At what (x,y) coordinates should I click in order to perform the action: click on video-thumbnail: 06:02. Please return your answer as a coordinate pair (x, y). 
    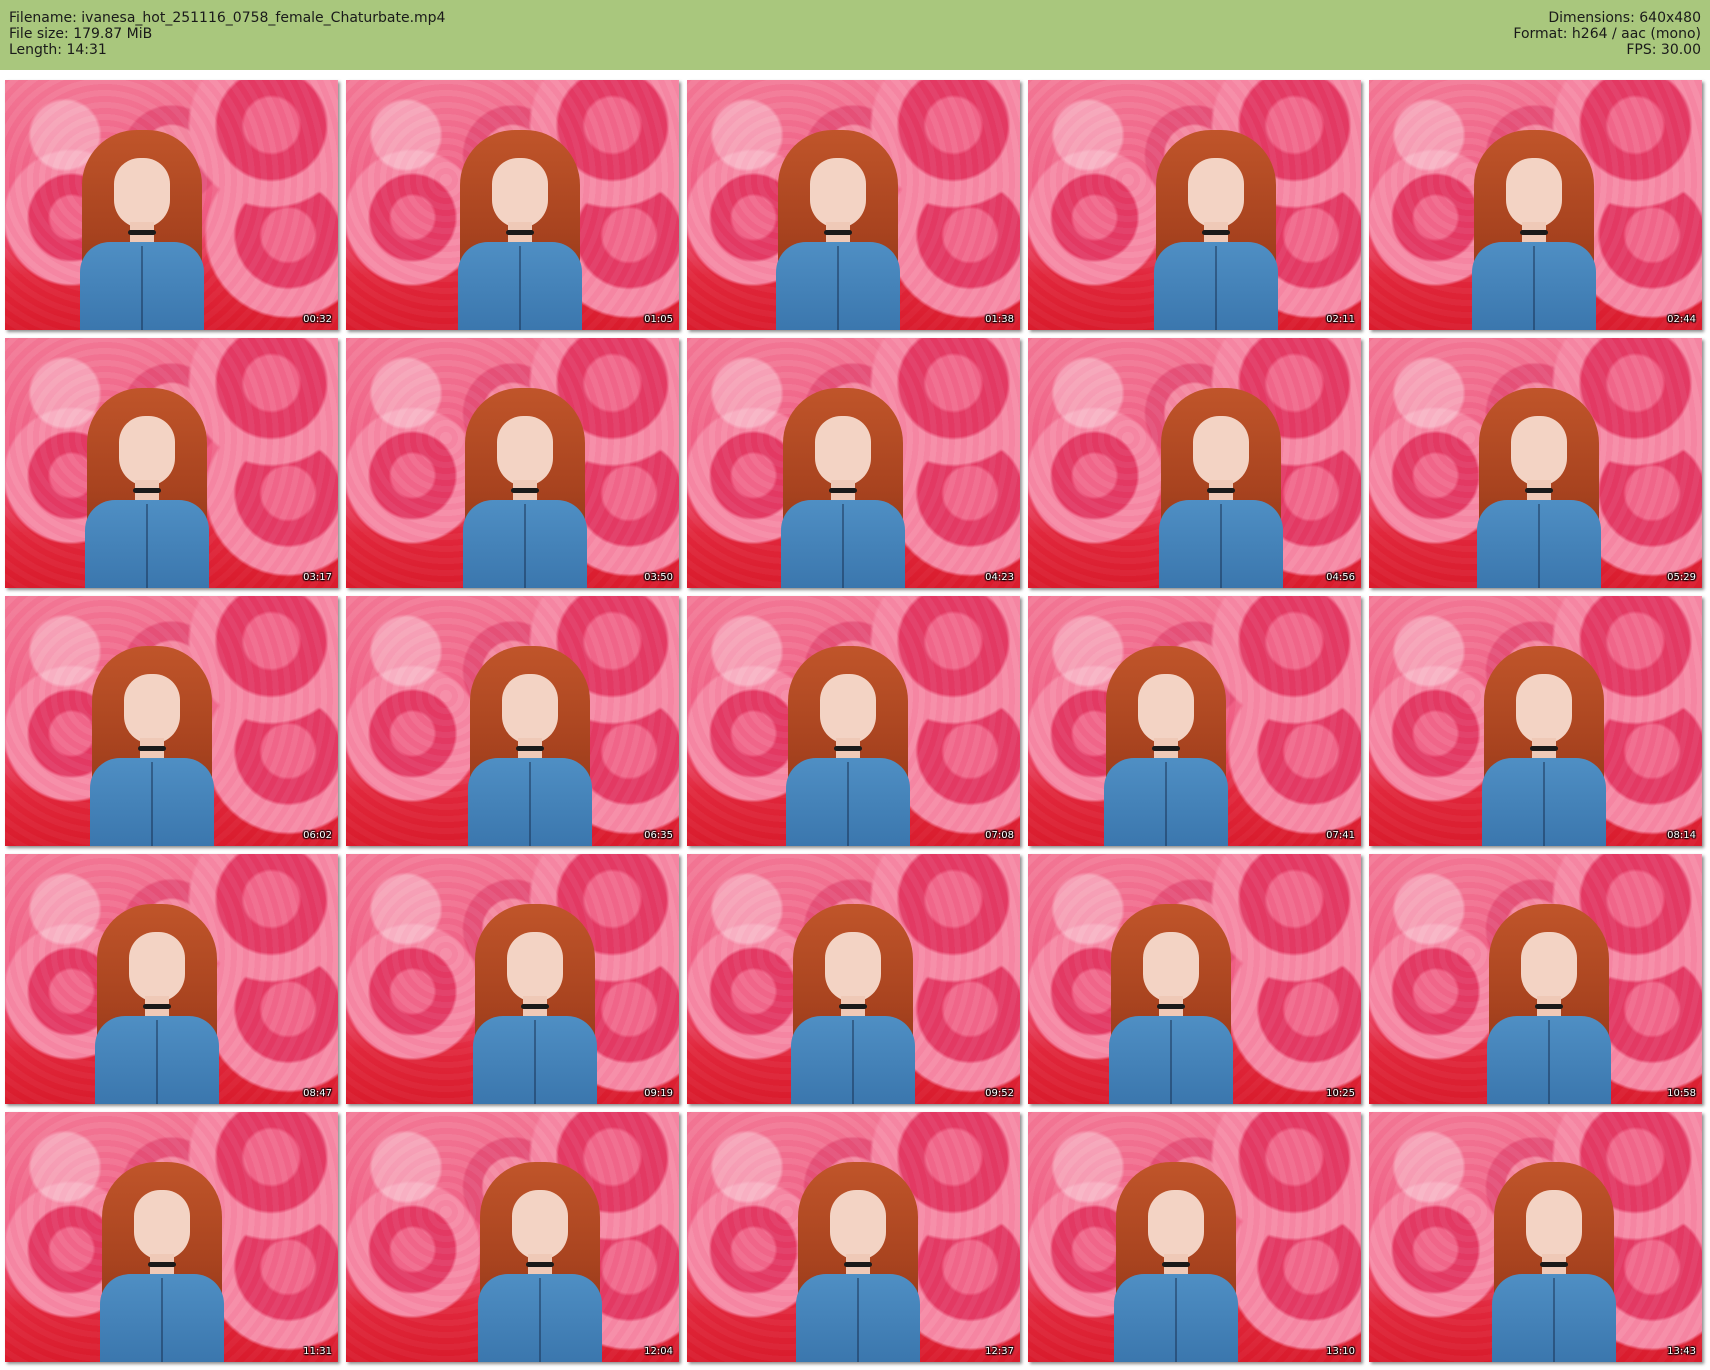
    Looking at the image, I should click on (171, 721).